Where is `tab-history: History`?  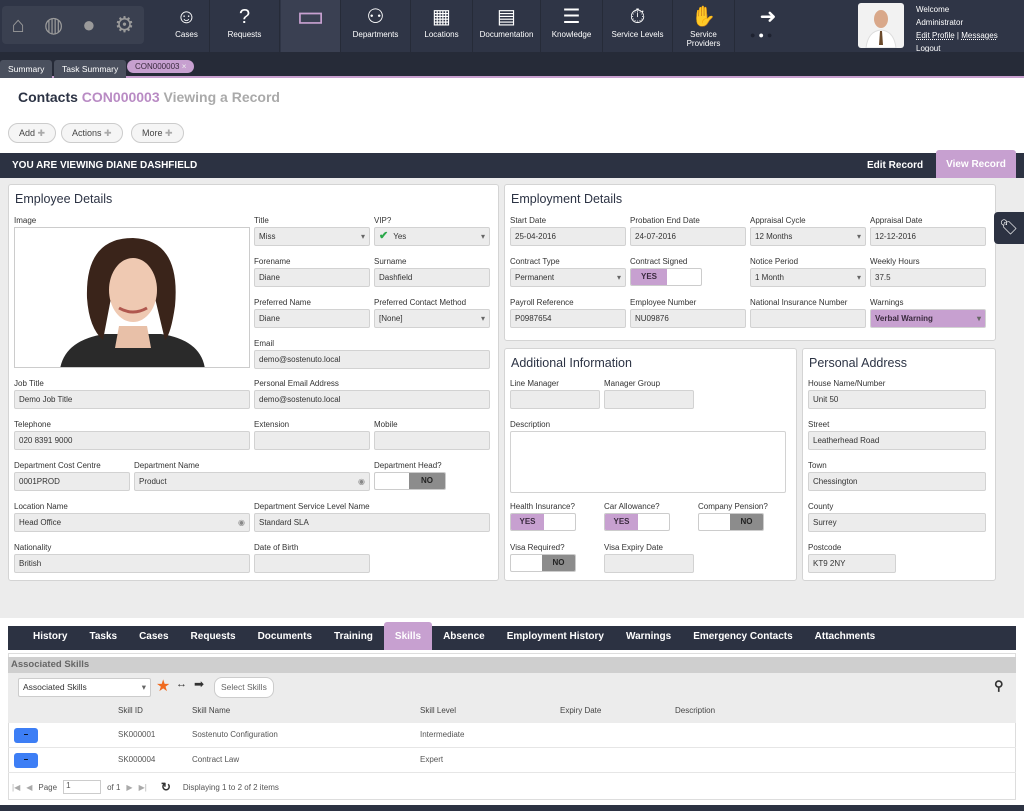 tab-history: History is located at coordinates (50, 638).